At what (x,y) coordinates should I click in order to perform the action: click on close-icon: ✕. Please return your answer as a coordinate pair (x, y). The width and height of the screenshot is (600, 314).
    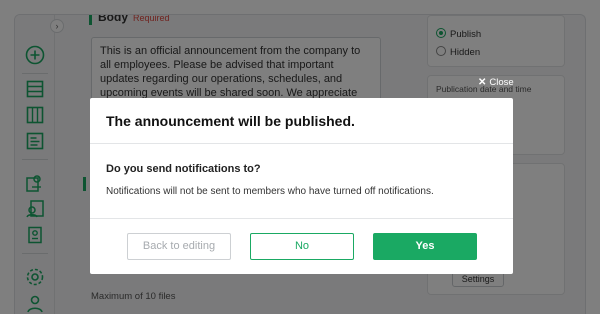
    Looking at the image, I should click on (482, 83).